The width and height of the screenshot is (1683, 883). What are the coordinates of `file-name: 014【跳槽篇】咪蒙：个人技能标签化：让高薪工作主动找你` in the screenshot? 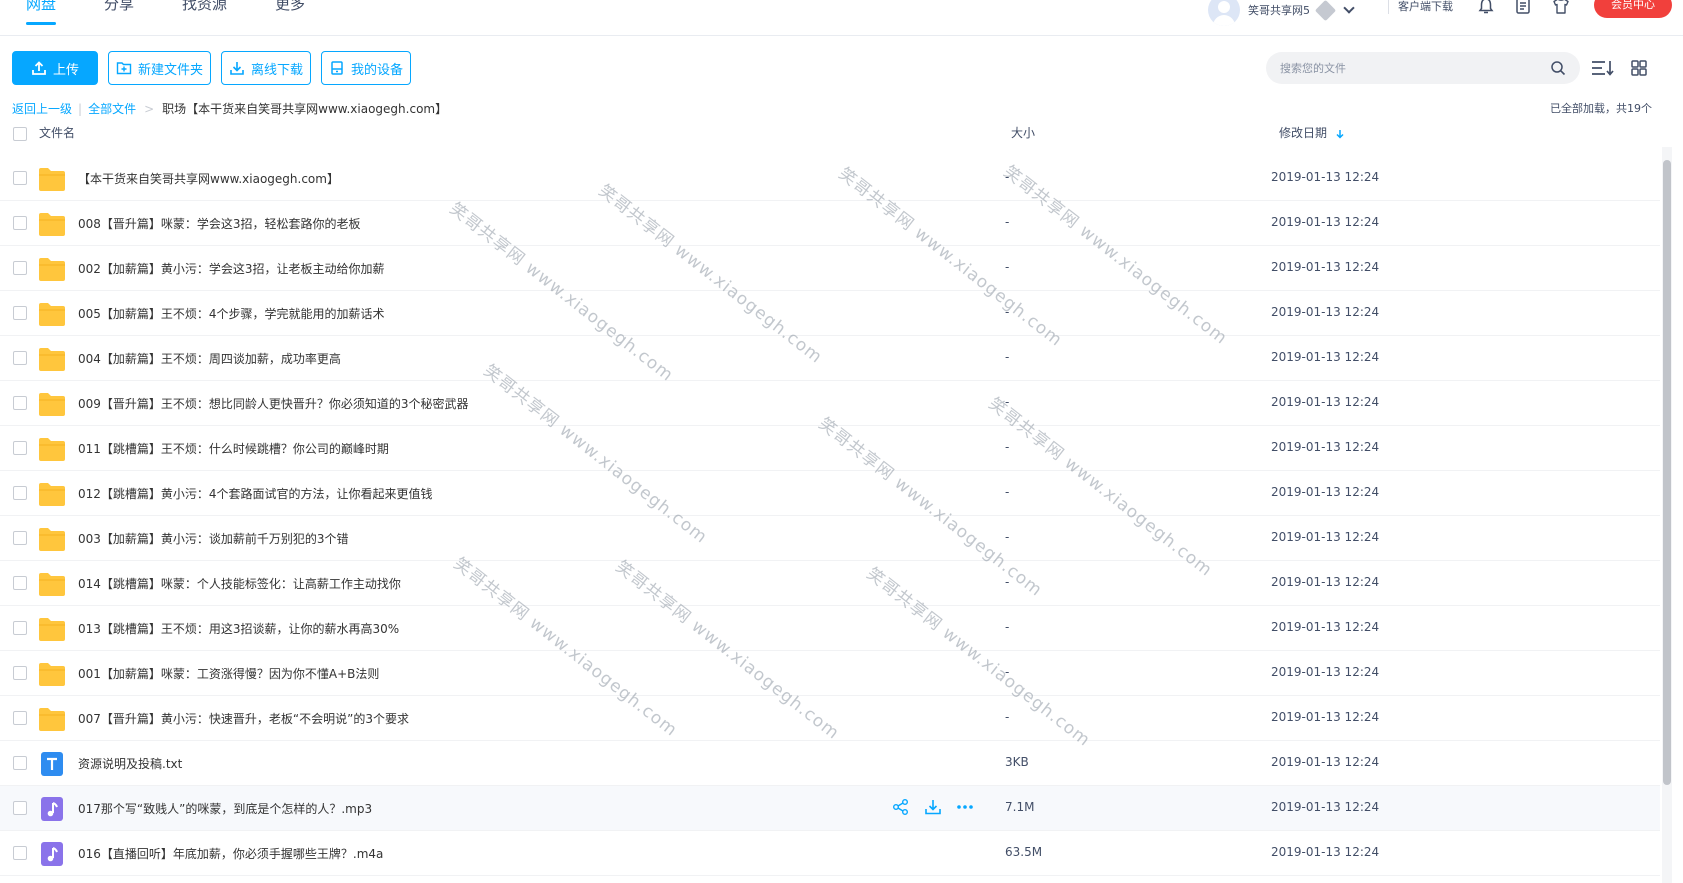 It's located at (239, 583).